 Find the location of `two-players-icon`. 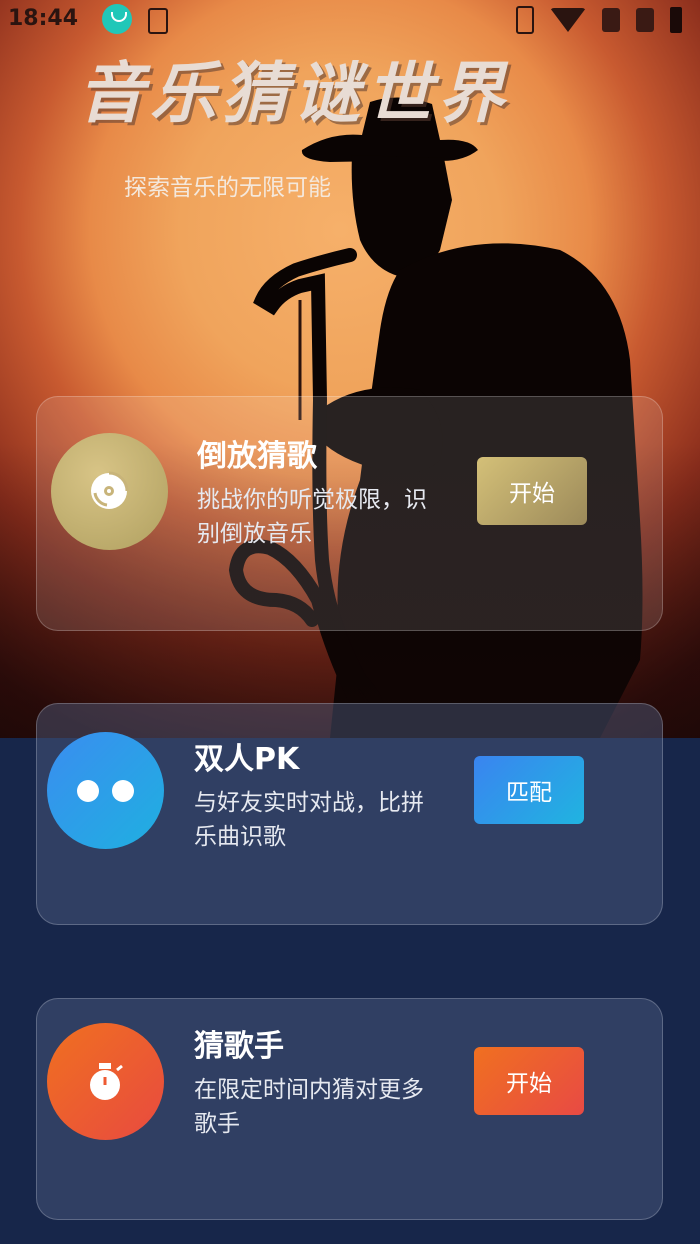

two-players-icon is located at coordinates (105, 791).